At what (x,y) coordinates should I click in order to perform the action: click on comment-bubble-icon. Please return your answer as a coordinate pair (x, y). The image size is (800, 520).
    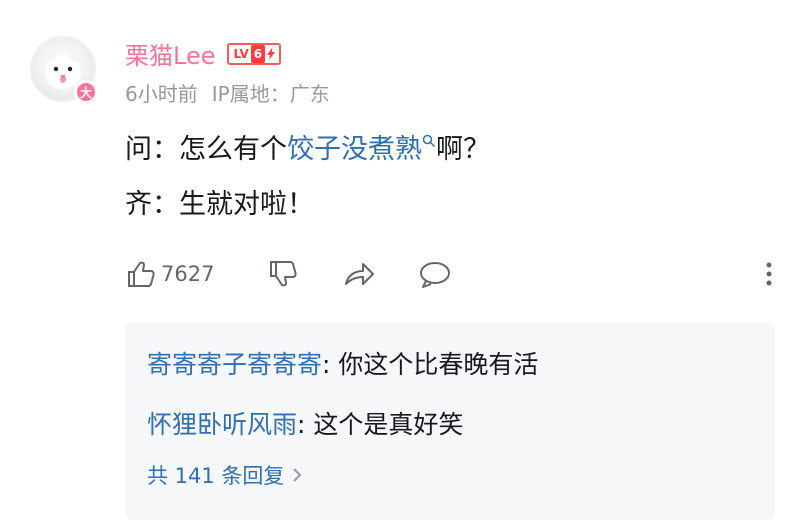
    Looking at the image, I should click on (435, 275).